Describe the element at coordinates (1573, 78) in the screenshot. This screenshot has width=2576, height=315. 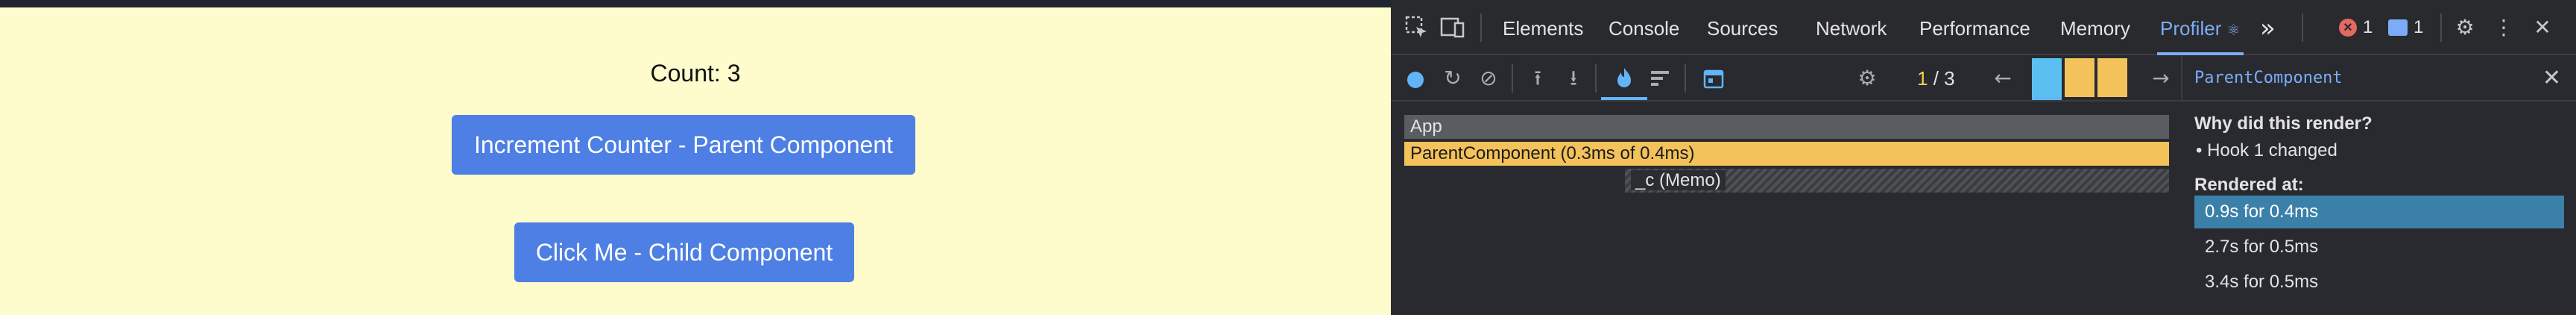
I see `save-profile-icon: ⭳` at that location.